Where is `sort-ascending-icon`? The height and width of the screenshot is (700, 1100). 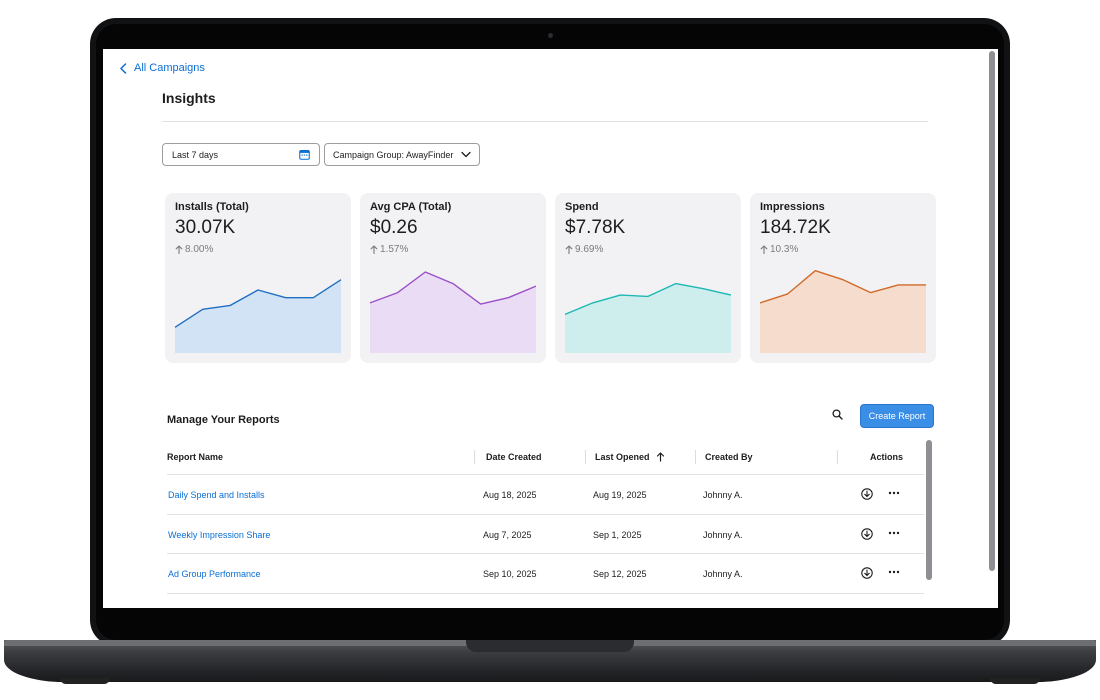 sort-ascending-icon is located at coordinates (660, 457).